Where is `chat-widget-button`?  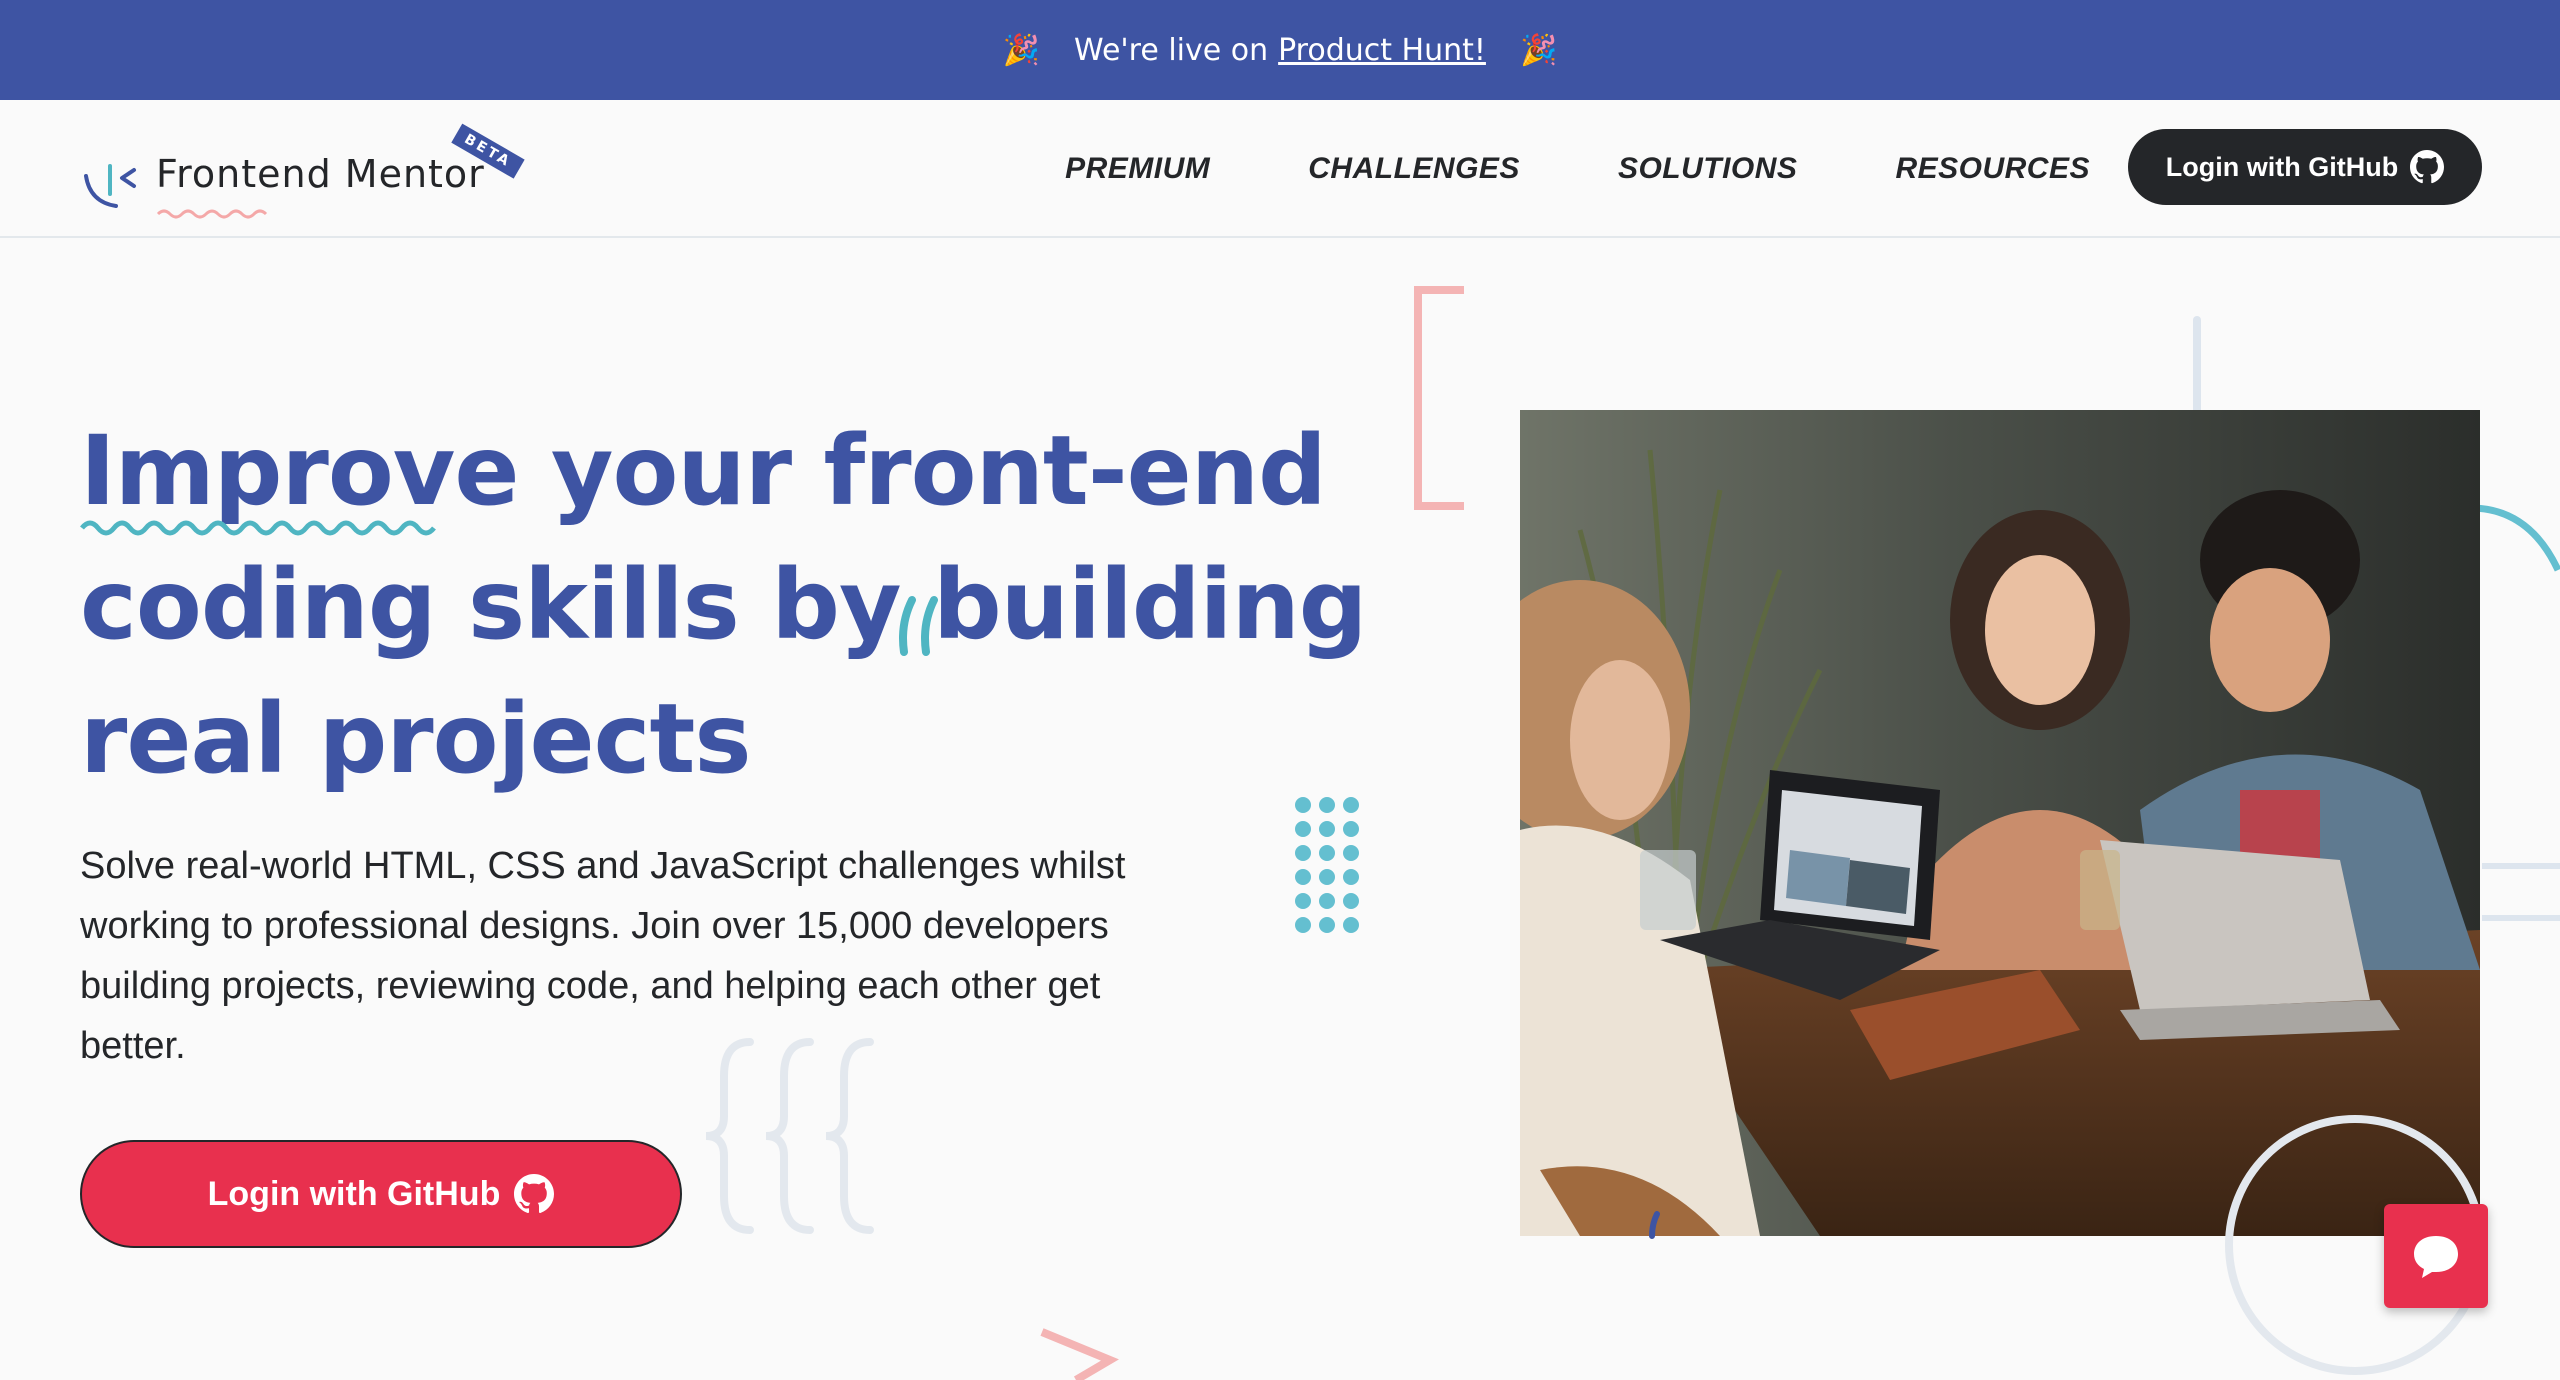
chat-widget-button is located at coordinates (2436, 1256).